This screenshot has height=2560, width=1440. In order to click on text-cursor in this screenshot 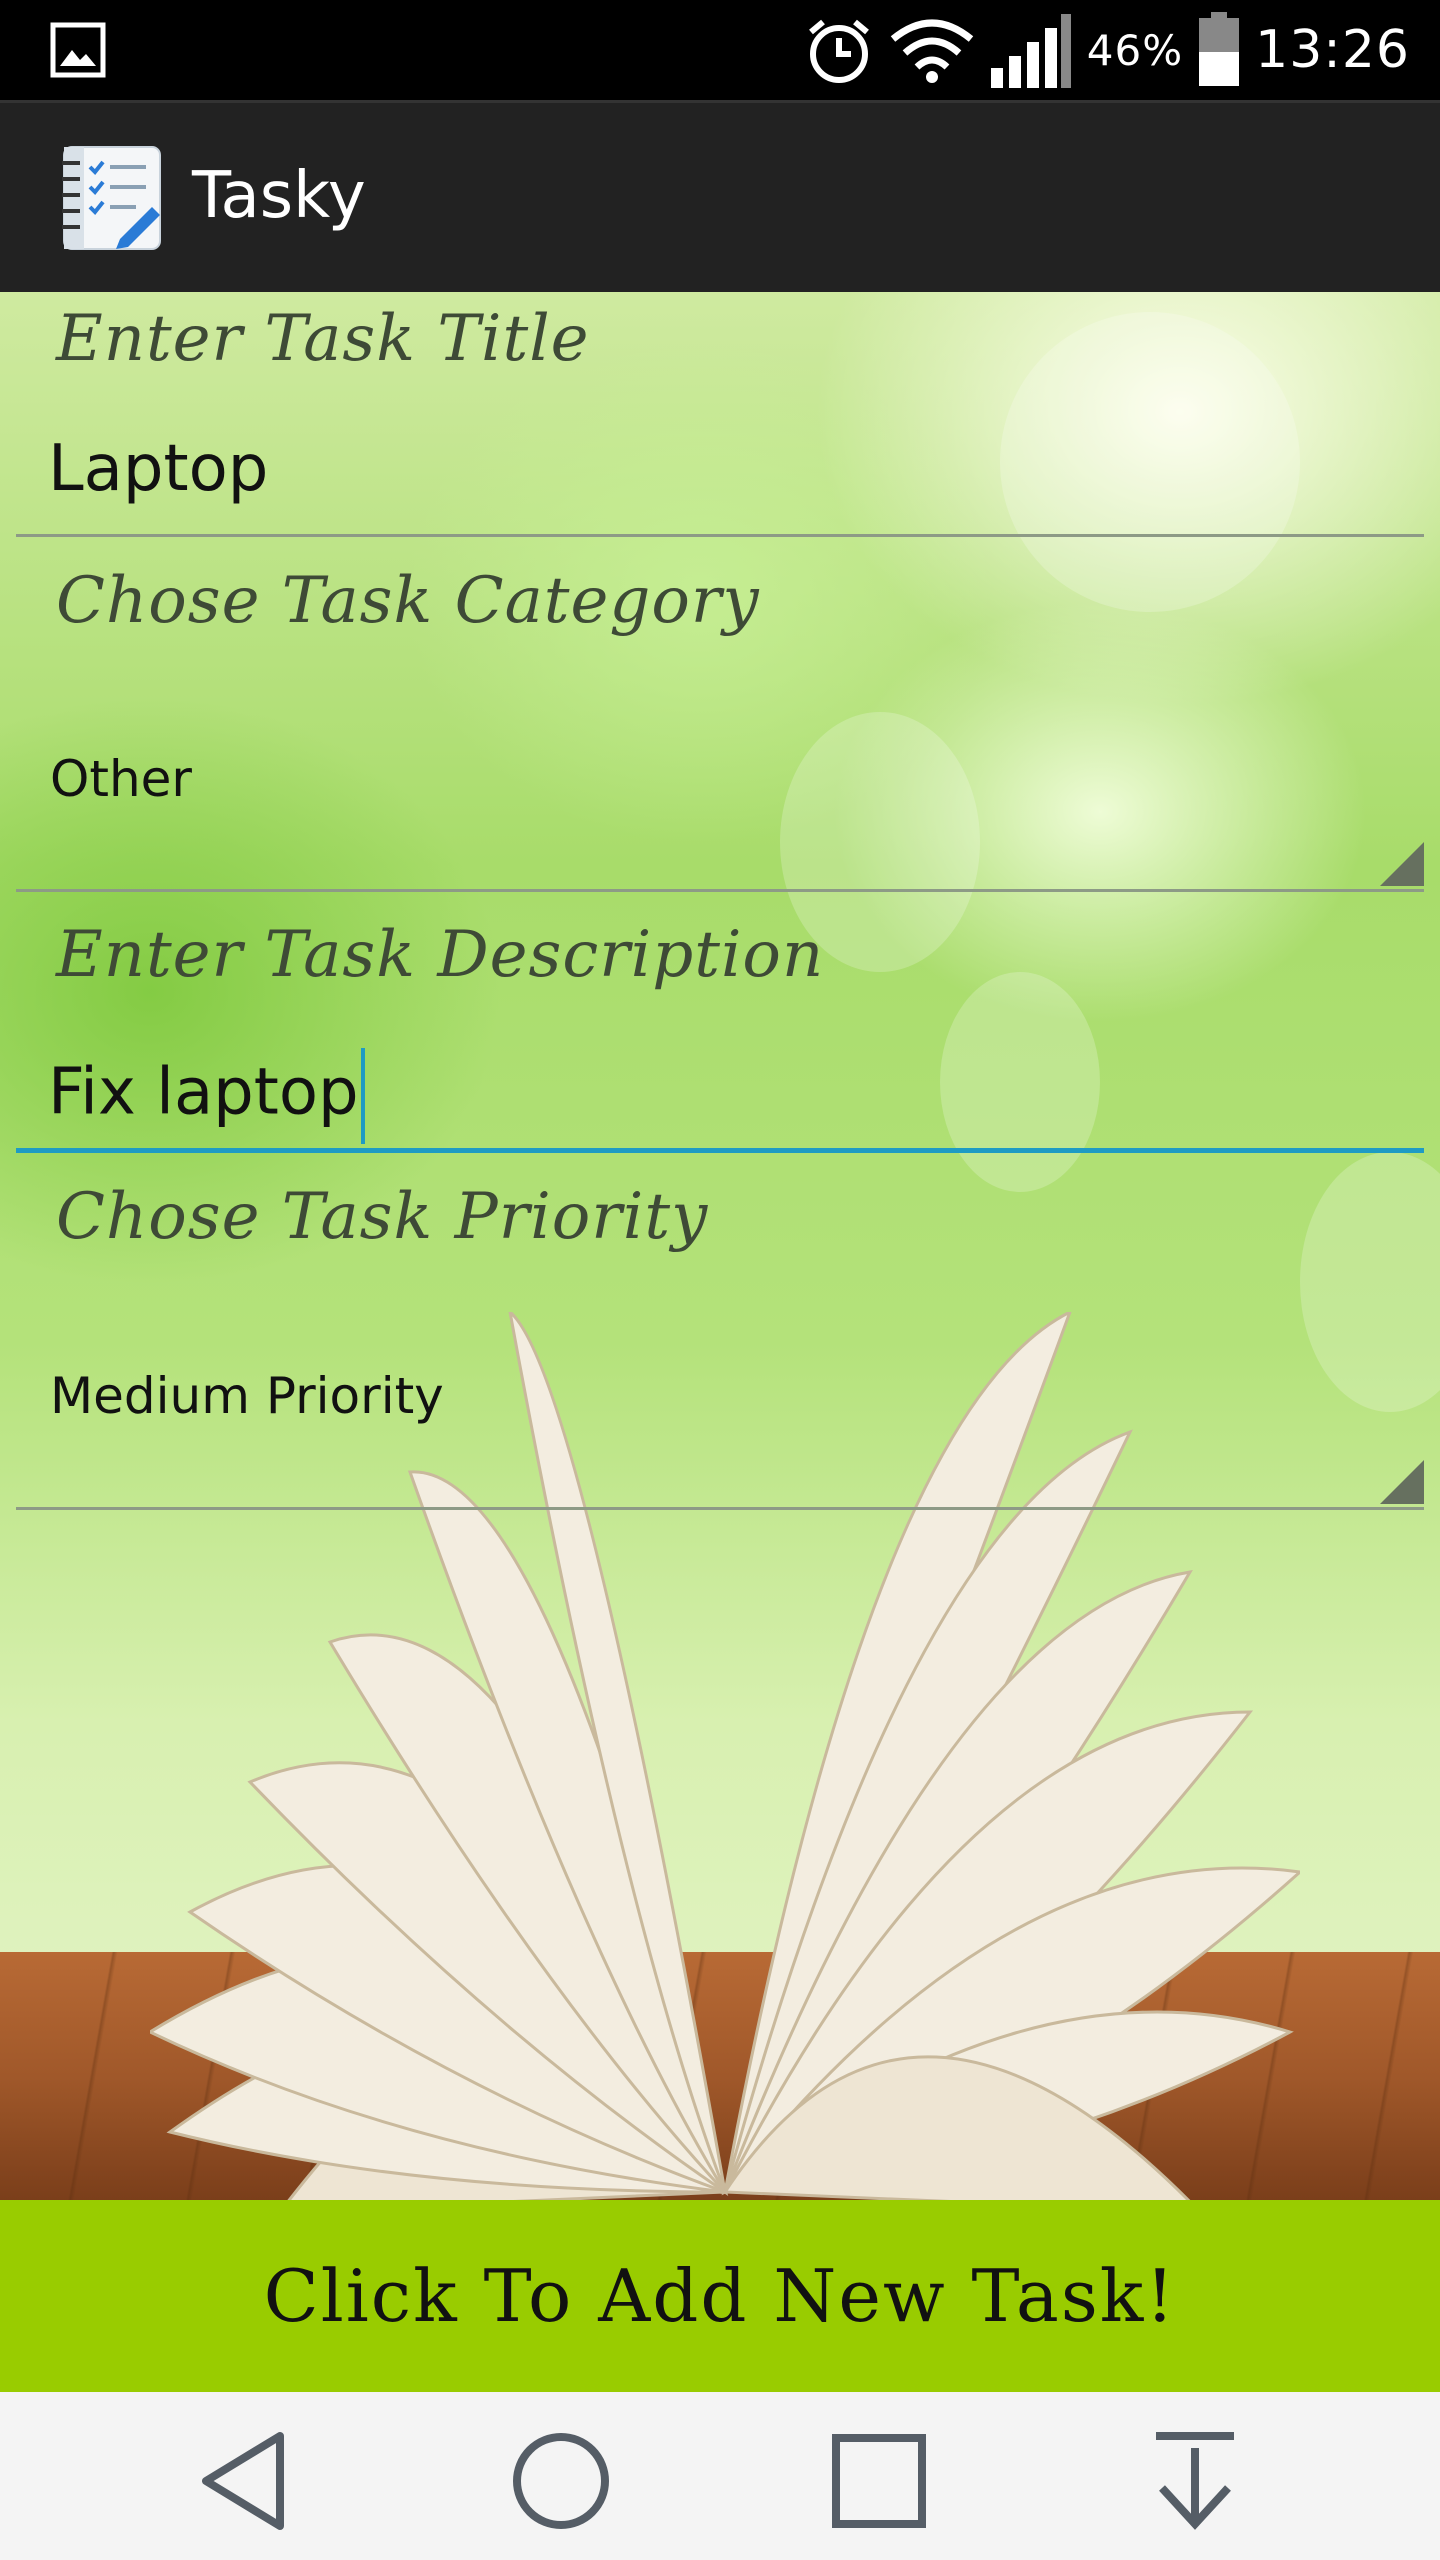, I will do `click(362, 1096)`.